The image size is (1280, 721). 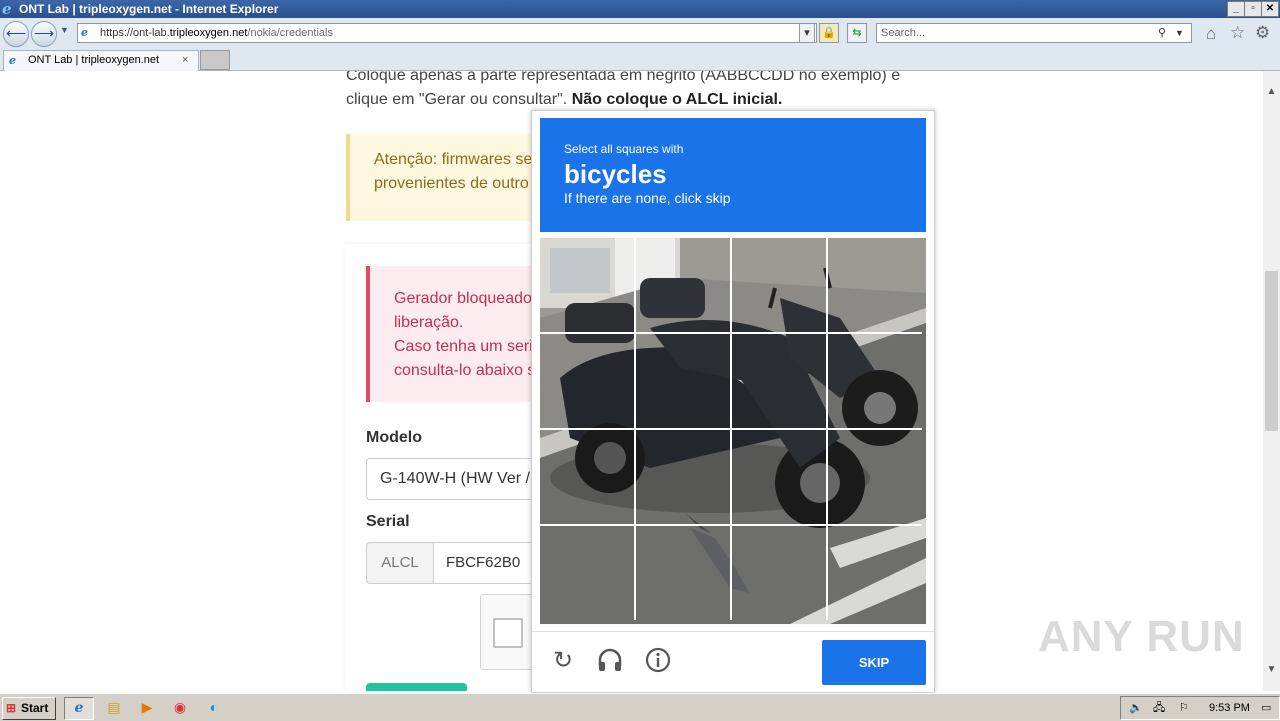 I want to click on captcha-target: bicycles, so click(x=615, y=174).